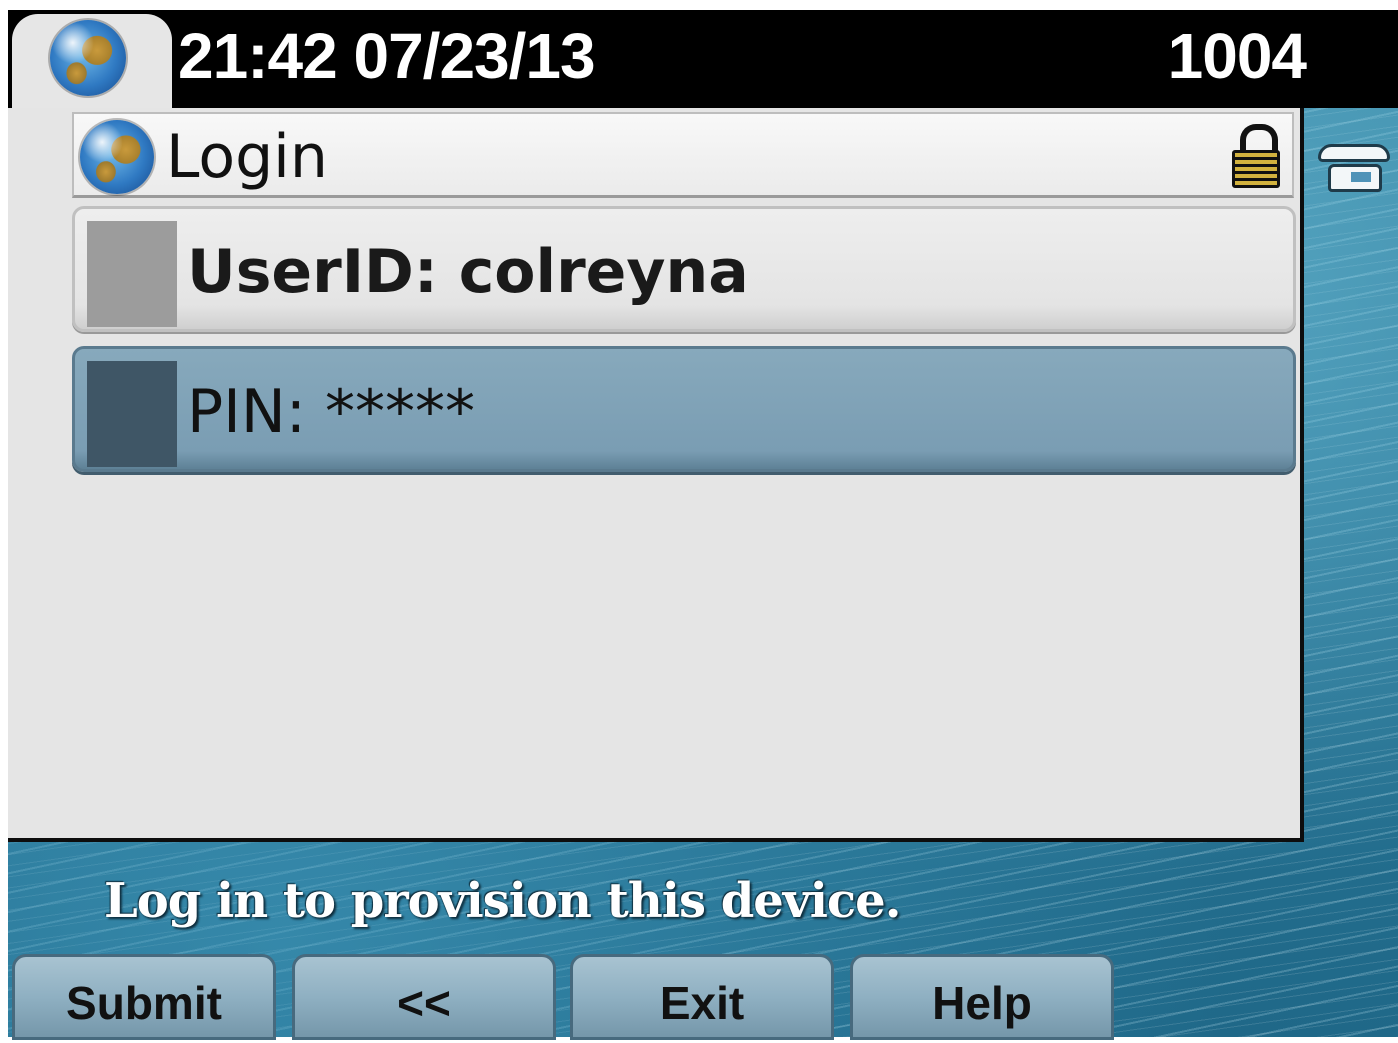  I want to click on userid-field: UserID: colreyna, so click(684, 269).